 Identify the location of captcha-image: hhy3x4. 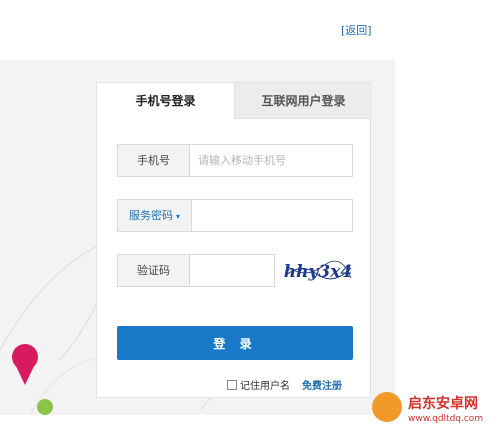
(318, 270).